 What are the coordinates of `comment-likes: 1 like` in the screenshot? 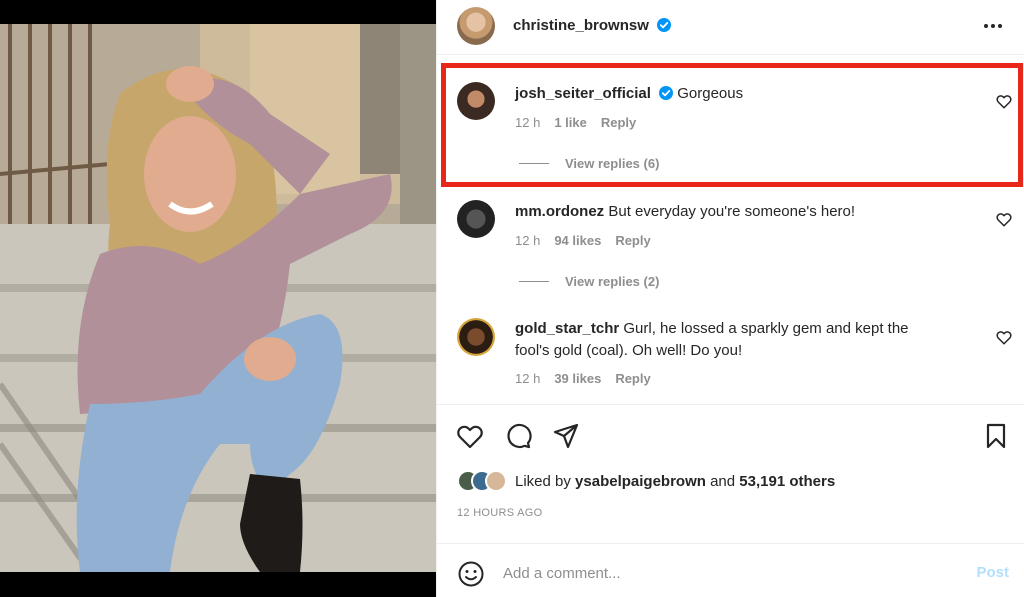 It's located at (570, 122).